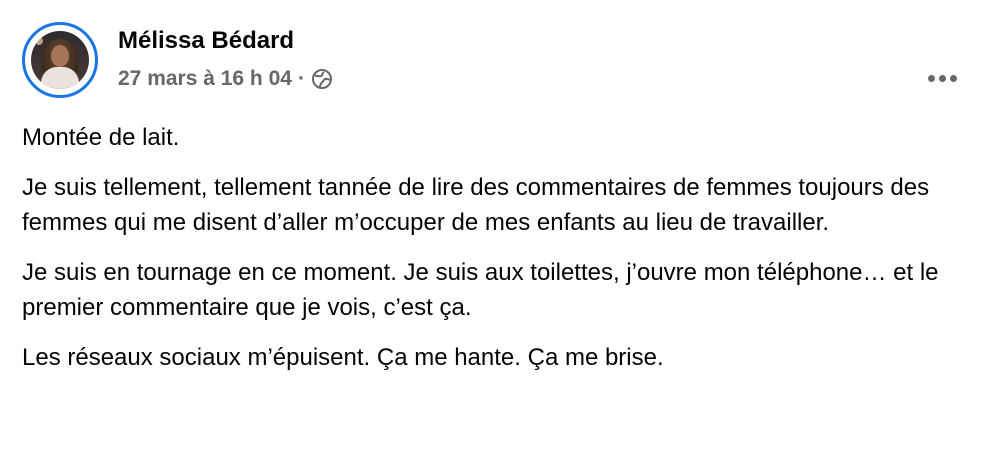  Describe the element at coordinates (205, 79) in the screenshot. I see `post-timestamp: 27 mars à 16 h 04` at that location.